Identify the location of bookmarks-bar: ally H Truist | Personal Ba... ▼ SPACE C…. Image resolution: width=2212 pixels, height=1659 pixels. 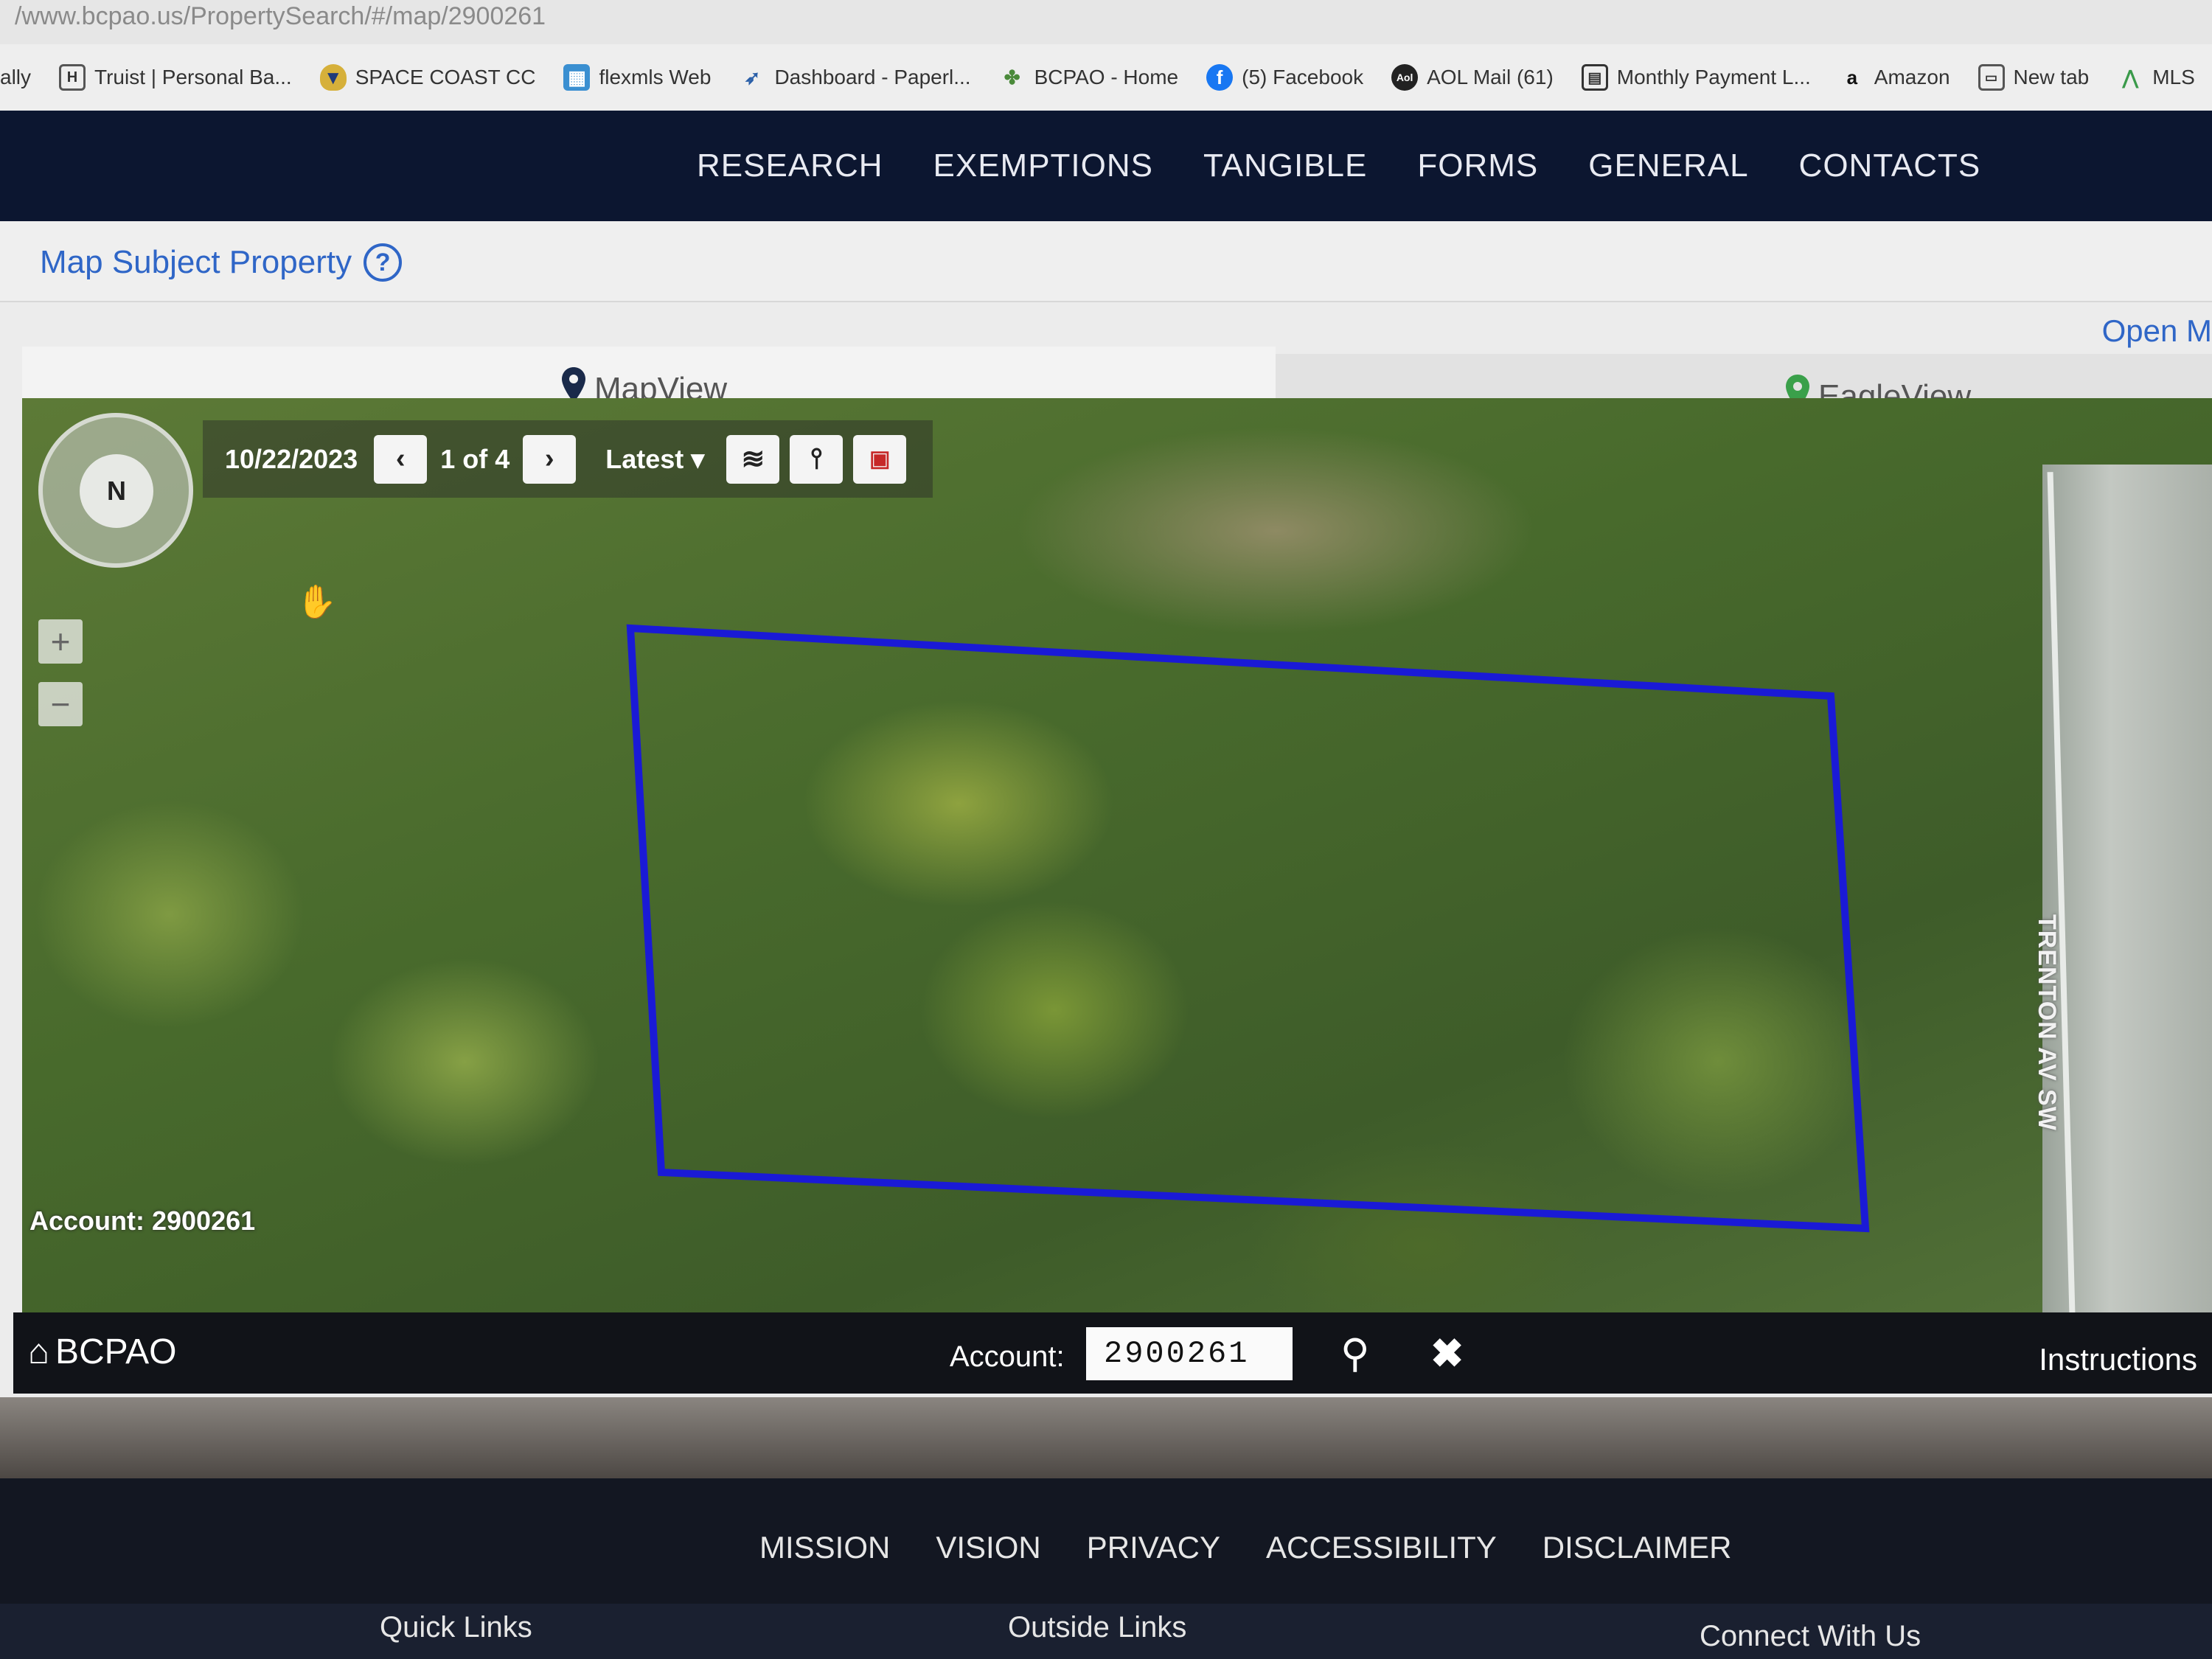
(1106, 77).